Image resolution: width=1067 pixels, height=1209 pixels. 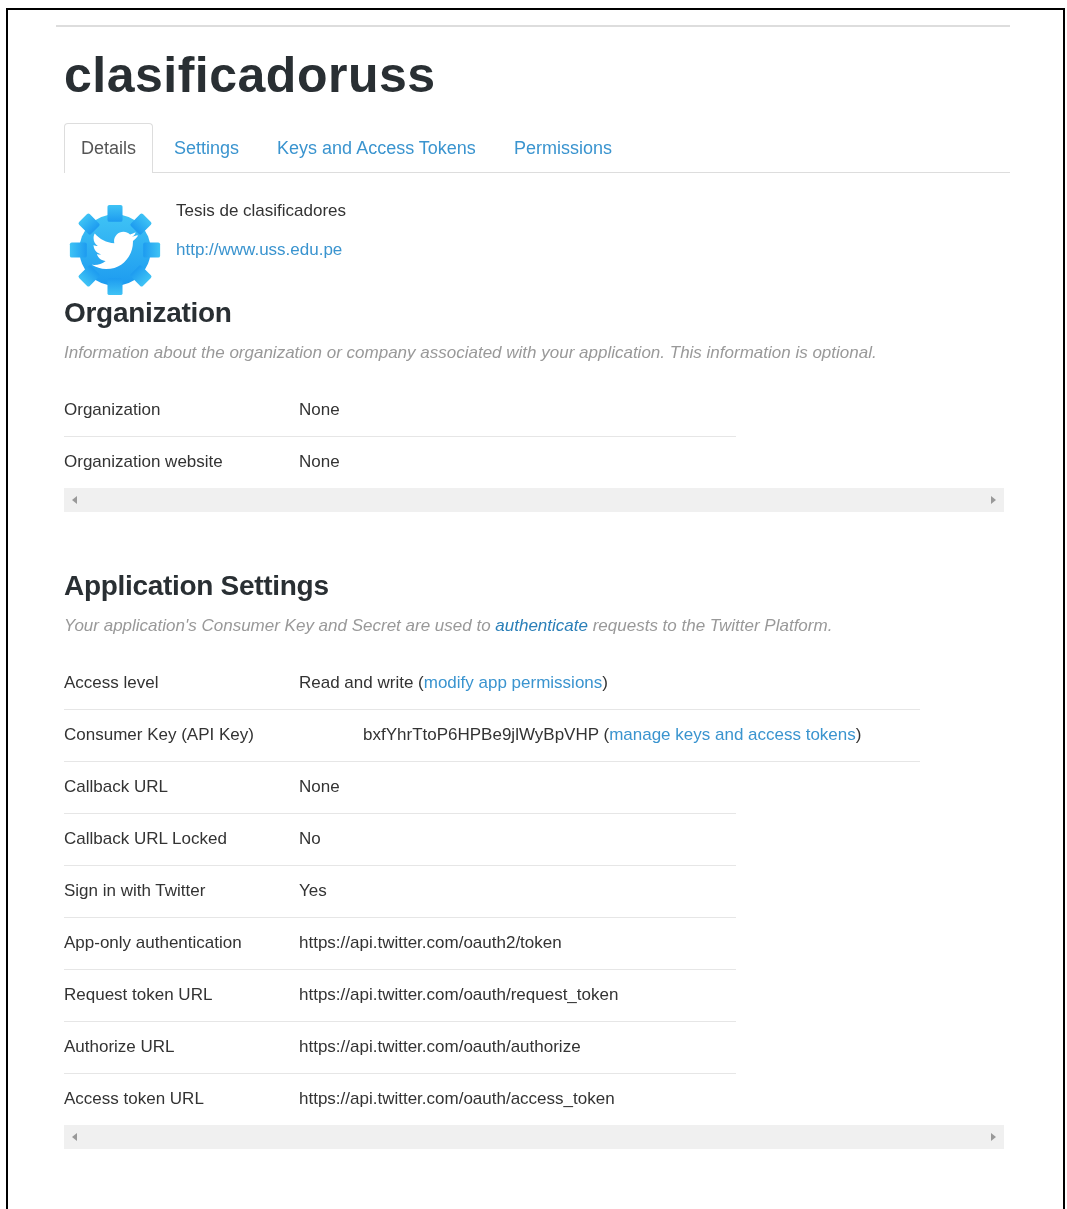 What do you see at coordinates (459, 995) in the screenshot?
I see `setting-value: https://api.twitter.com/oauth/request_token` at bounding box center [459, 995].